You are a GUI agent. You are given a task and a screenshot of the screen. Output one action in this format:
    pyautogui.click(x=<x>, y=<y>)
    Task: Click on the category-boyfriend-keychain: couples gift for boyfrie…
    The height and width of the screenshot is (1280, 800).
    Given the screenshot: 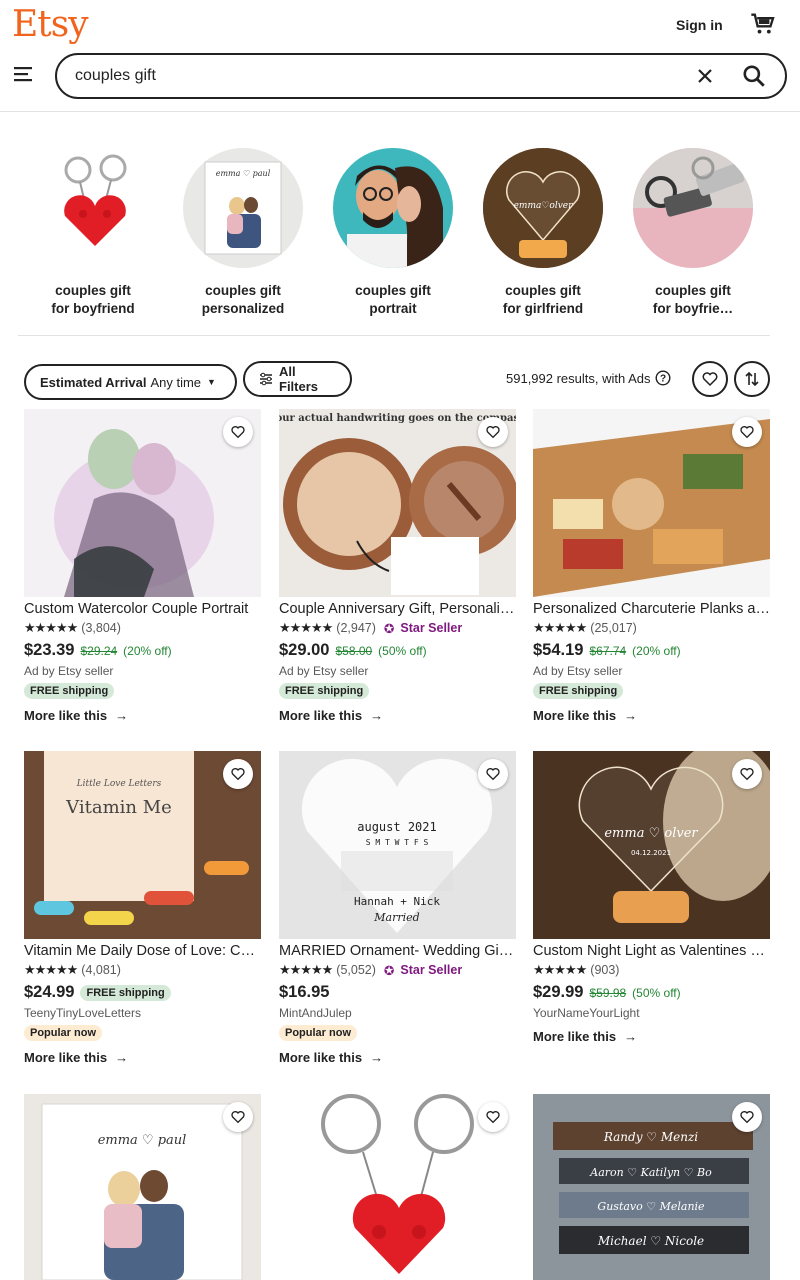 What is the action you would take?
    pyautogui.click(x=693, y=233)
    